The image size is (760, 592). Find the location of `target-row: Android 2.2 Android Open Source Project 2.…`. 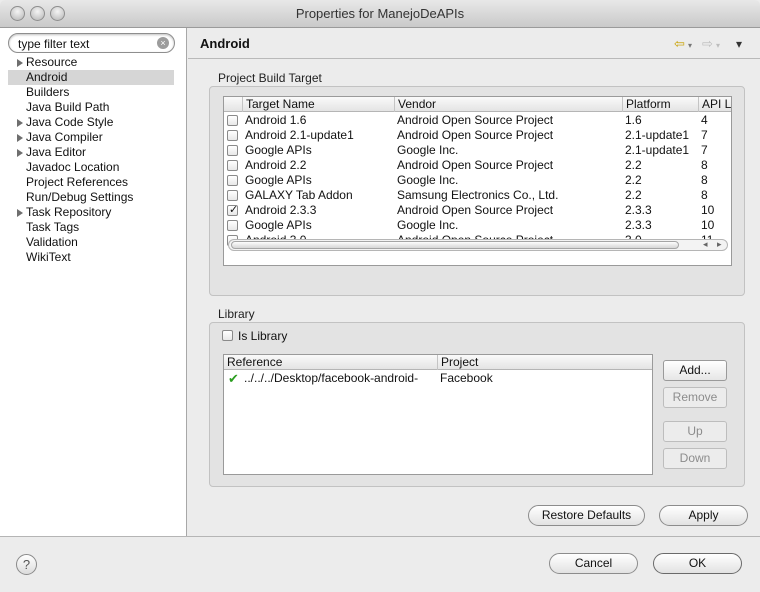

target-row: Android 2.2 Android Open Source Project 2.… is located at coordinates (477, 165).